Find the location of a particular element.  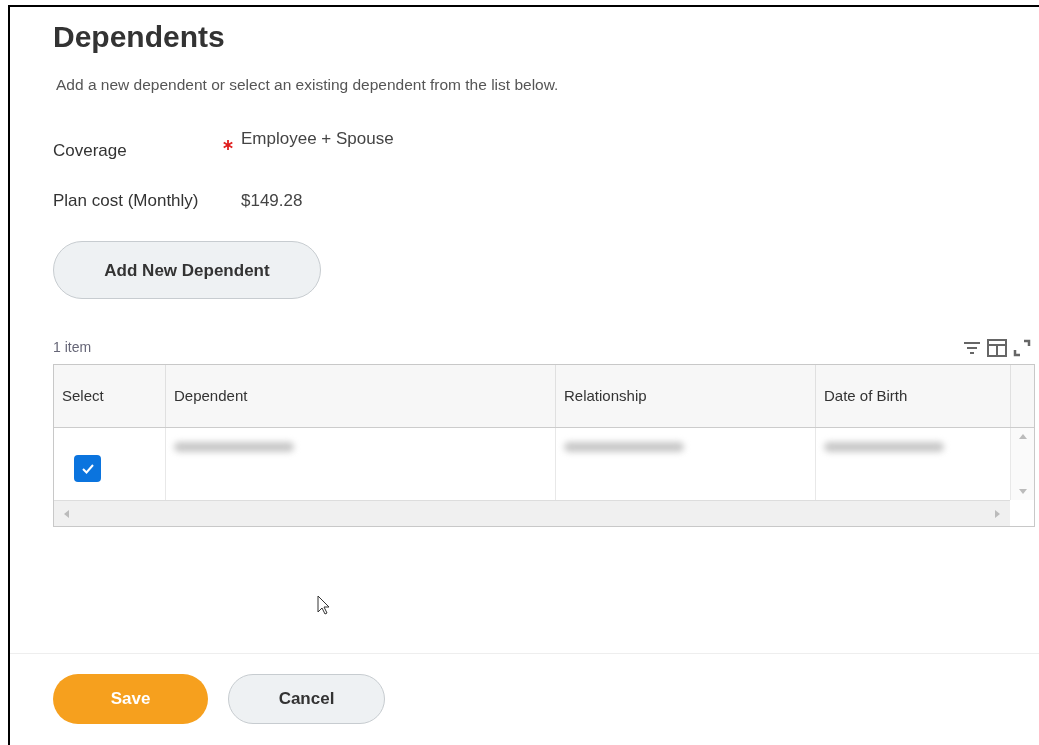

instructions: Add a new dependent or select an existing dependent from the list below. is located at coordinates (307, 85).